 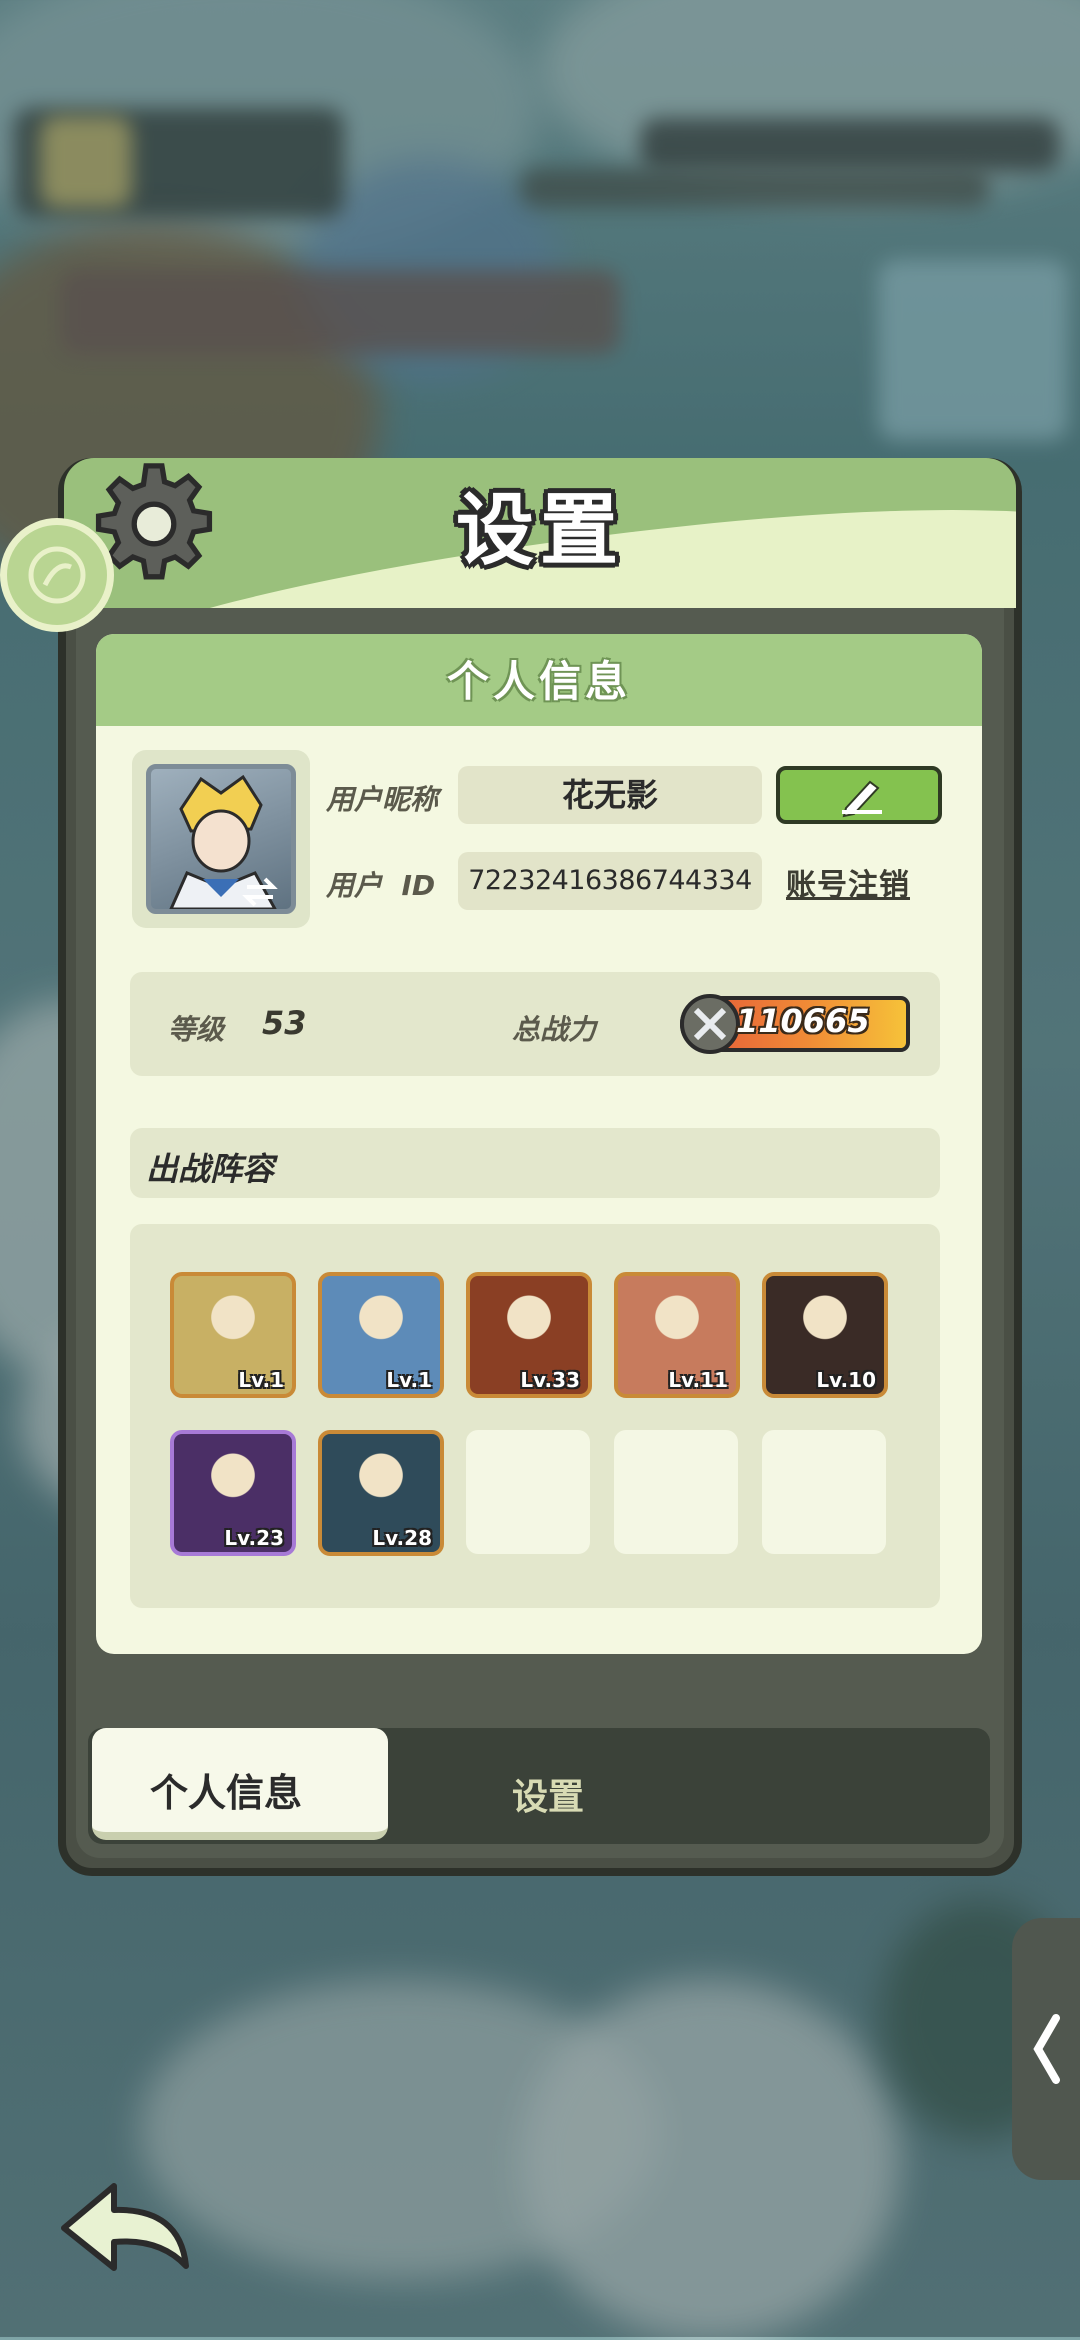 I want to click on user-id-label: 用户 ID, so click(x=381, y=885).